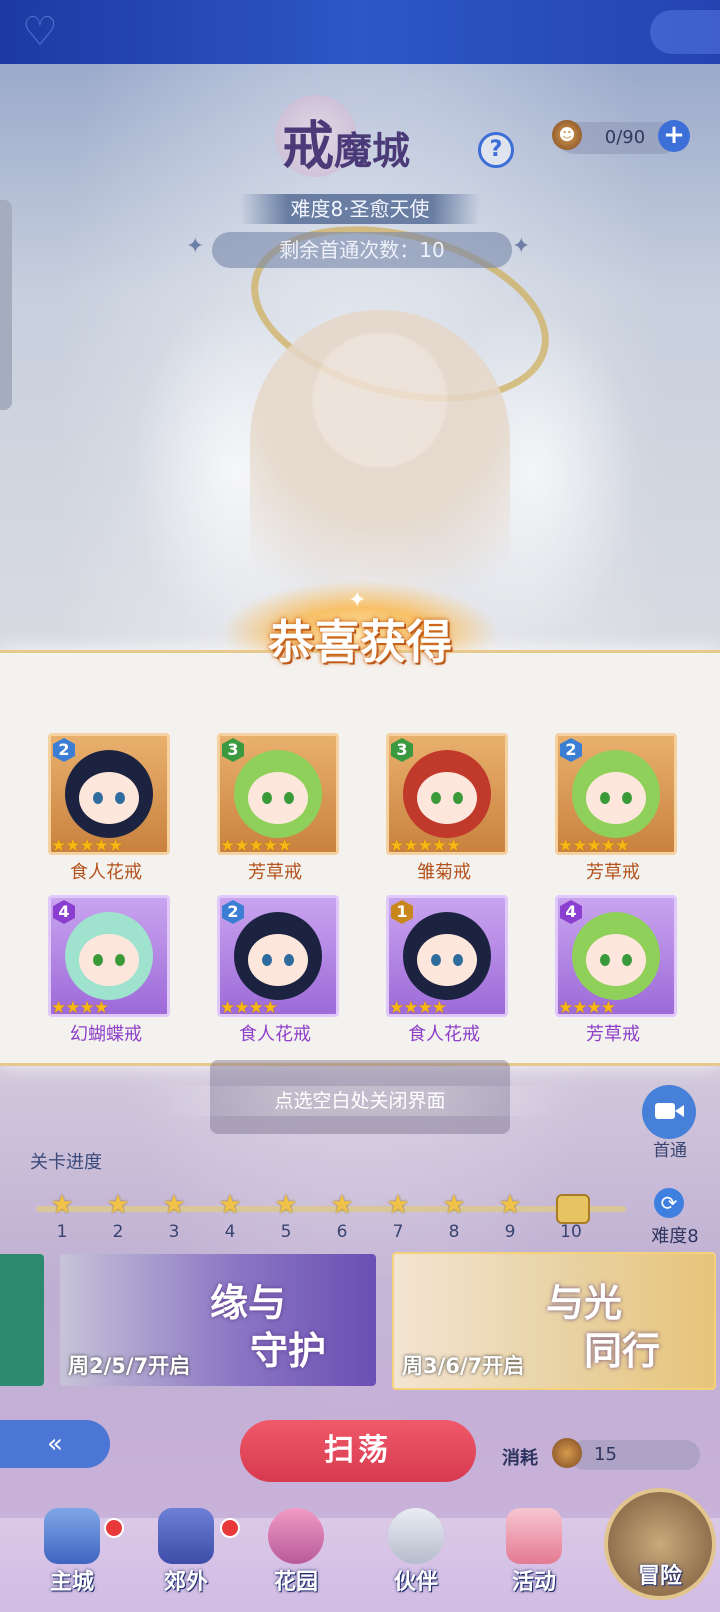 This screenshot has height=1612, width=720. What do you see at coordinates (230, 1232) in the screenshot?
I see `stage-number: 4` at bounding box center [230, 1232].